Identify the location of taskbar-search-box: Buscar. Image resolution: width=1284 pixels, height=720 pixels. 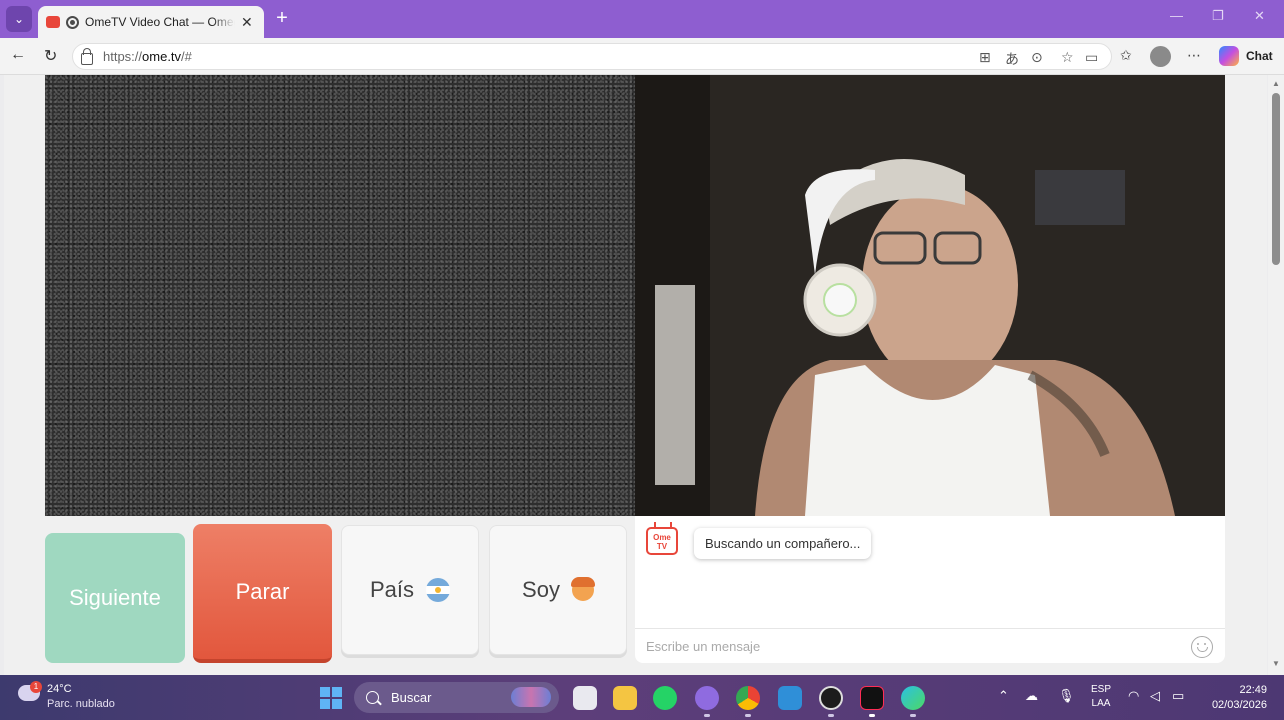
(456, 697).